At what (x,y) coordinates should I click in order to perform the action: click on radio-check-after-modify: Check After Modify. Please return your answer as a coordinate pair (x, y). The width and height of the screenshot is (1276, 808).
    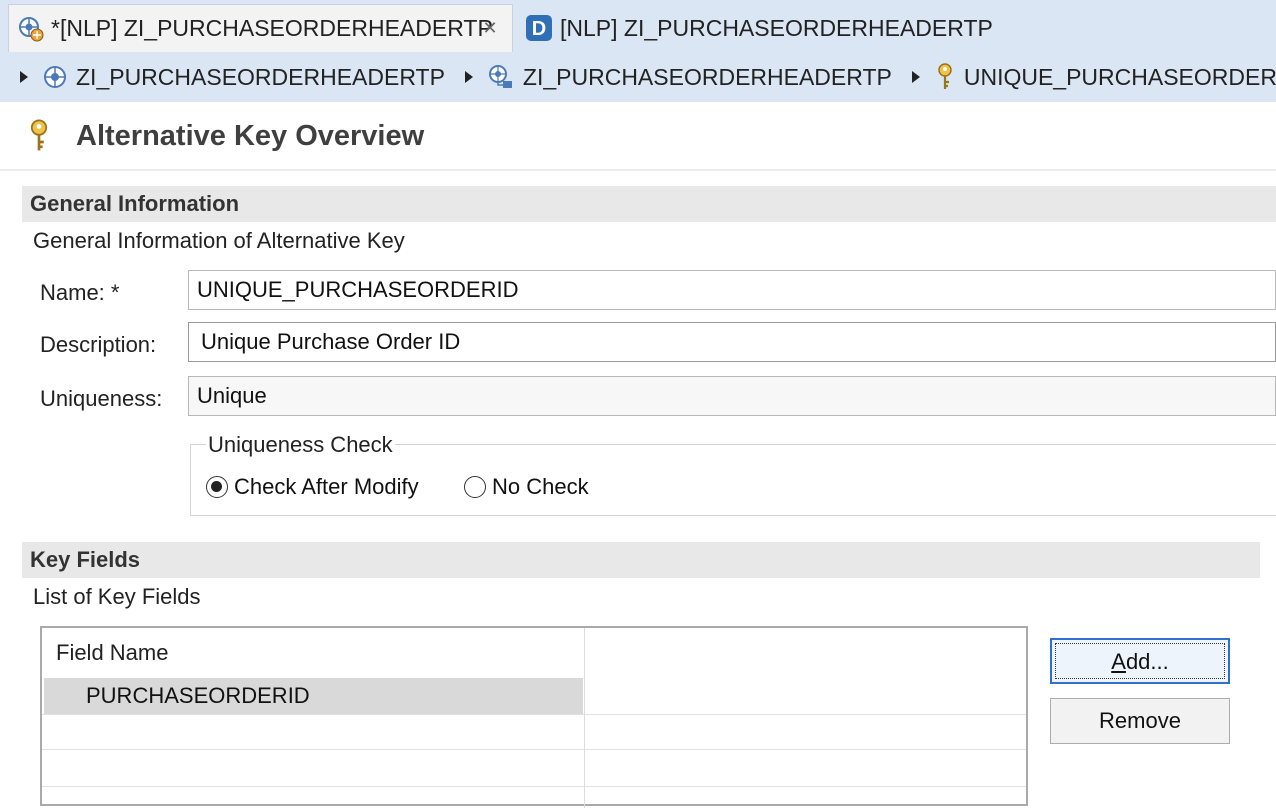
    Looking at the image, I should click on (312, 487).